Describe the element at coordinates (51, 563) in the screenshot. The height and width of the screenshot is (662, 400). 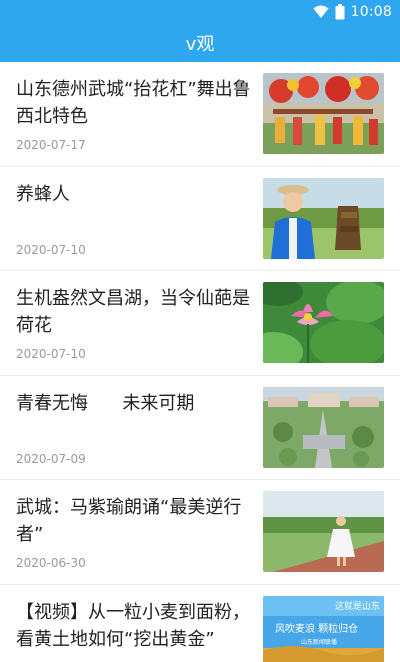
I see `news-date: 2020-06-30` at that location.